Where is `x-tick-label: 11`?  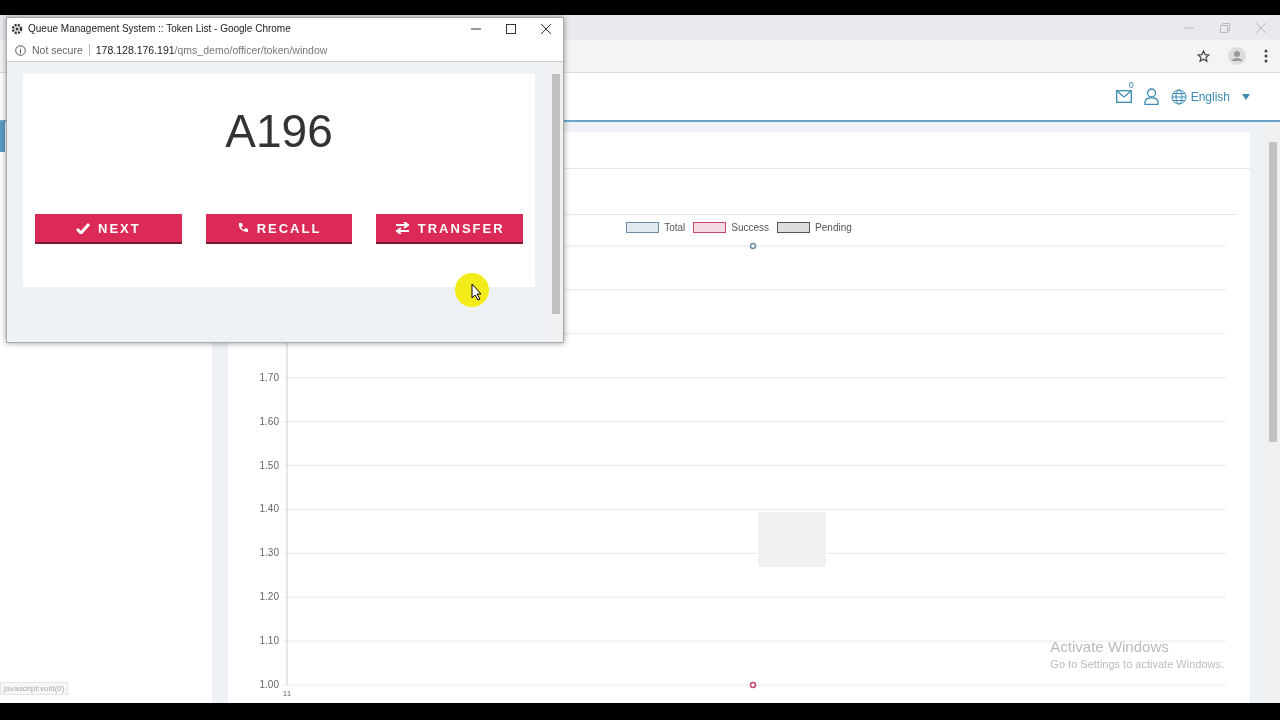 x-tick-label: 11 is located at coordinates (287, 693).